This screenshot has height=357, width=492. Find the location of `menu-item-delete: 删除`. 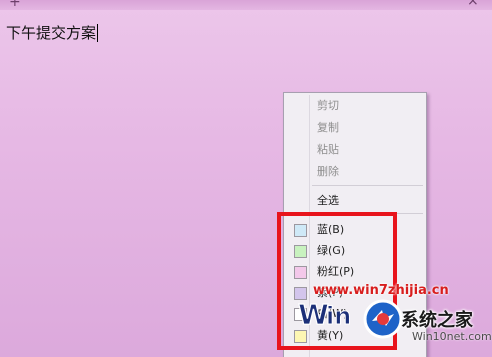

menu-item-delete: 删除 is located at coordinates (355, 171).